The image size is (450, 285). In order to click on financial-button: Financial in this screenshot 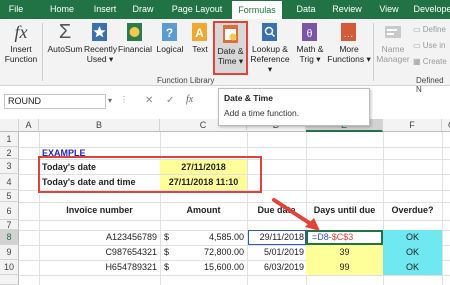, I will do `click(135, 38)`.